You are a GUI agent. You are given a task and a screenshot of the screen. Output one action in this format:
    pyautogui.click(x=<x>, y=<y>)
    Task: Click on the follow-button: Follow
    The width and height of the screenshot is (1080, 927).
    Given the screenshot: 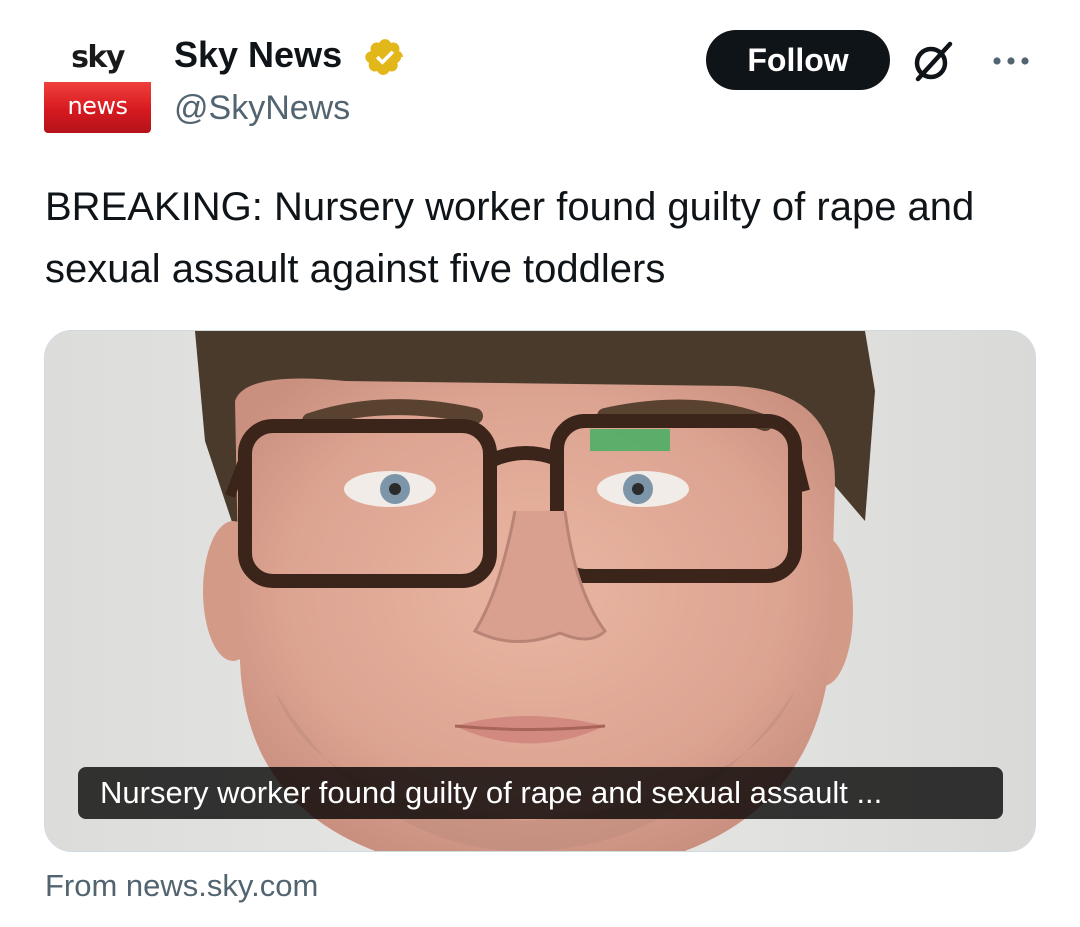 What is the action you would take?
    pyautogui.click(x=798, y=60)
    